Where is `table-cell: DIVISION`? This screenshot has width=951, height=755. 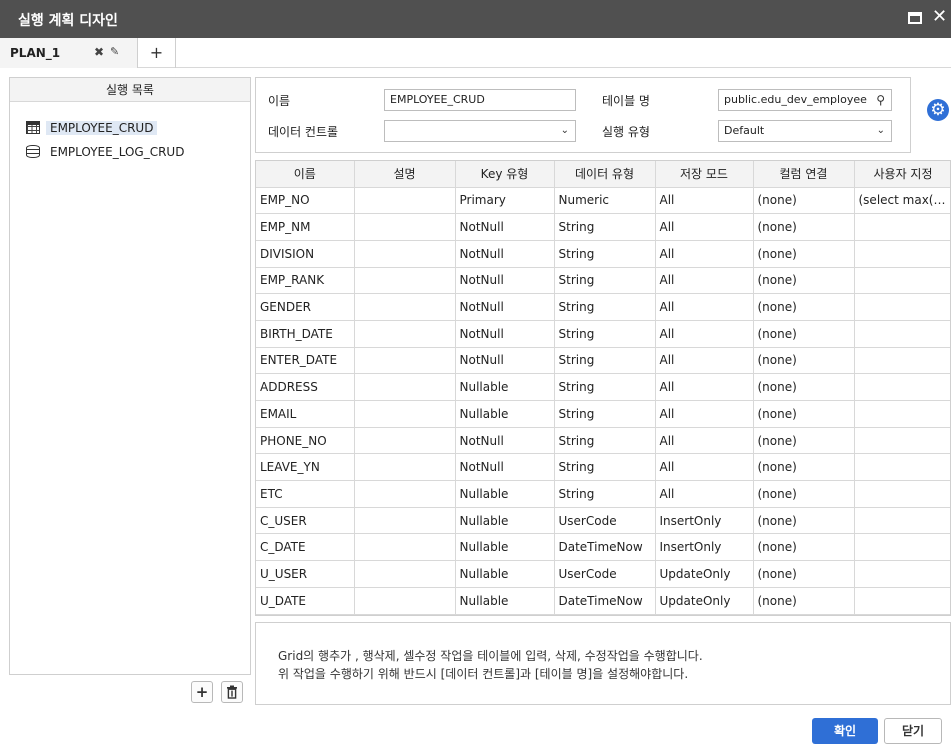 table-cell: DIVISION is located at coordinates (305, 254).